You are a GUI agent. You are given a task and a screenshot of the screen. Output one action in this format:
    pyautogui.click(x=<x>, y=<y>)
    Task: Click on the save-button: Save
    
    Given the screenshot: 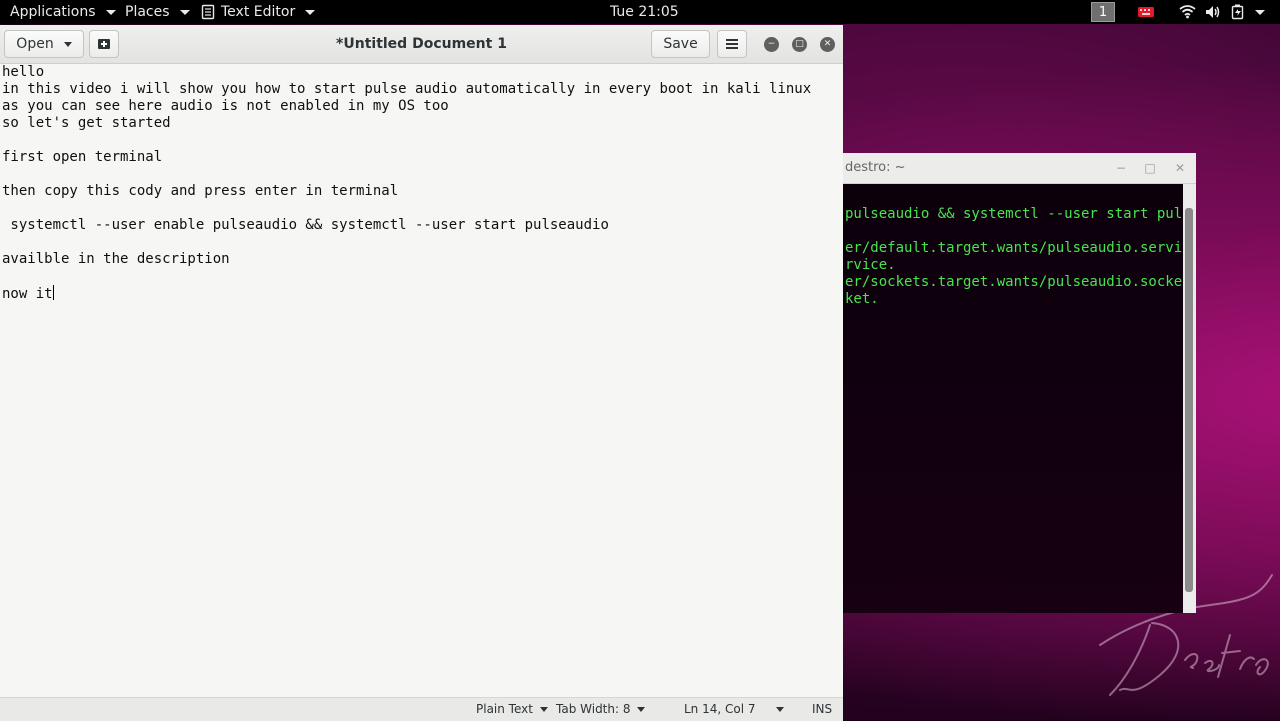 What is the action you would take?
    pyautogui.click(x=680, y=44)
    